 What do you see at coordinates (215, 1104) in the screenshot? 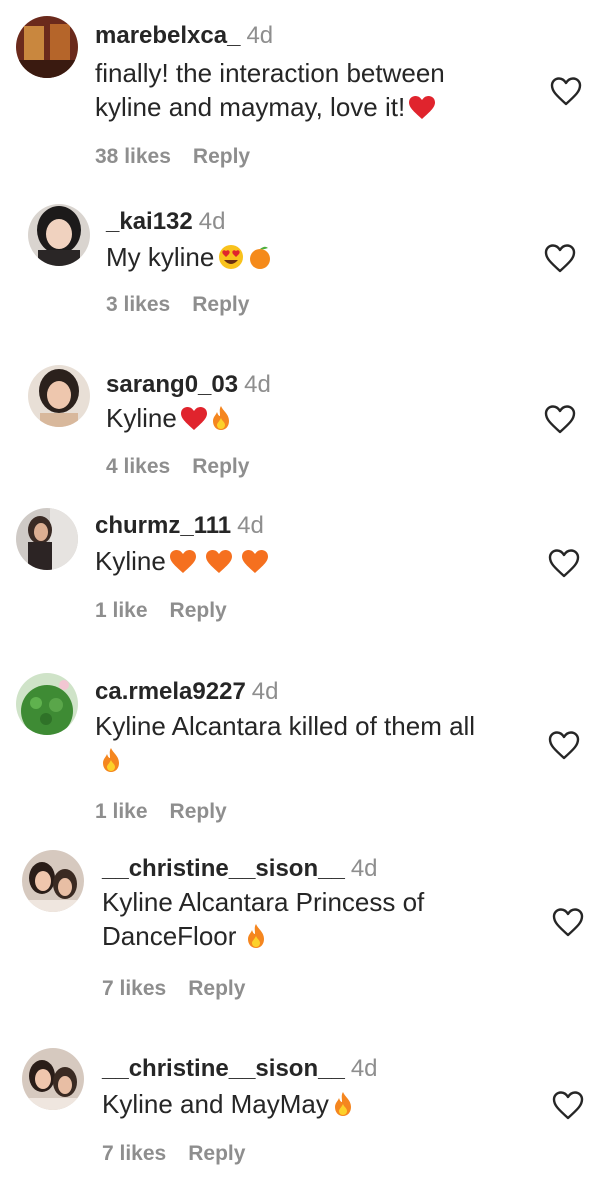
I see `comment-text-line: Kyline and MayMay` at bounding box center [215, 1104].